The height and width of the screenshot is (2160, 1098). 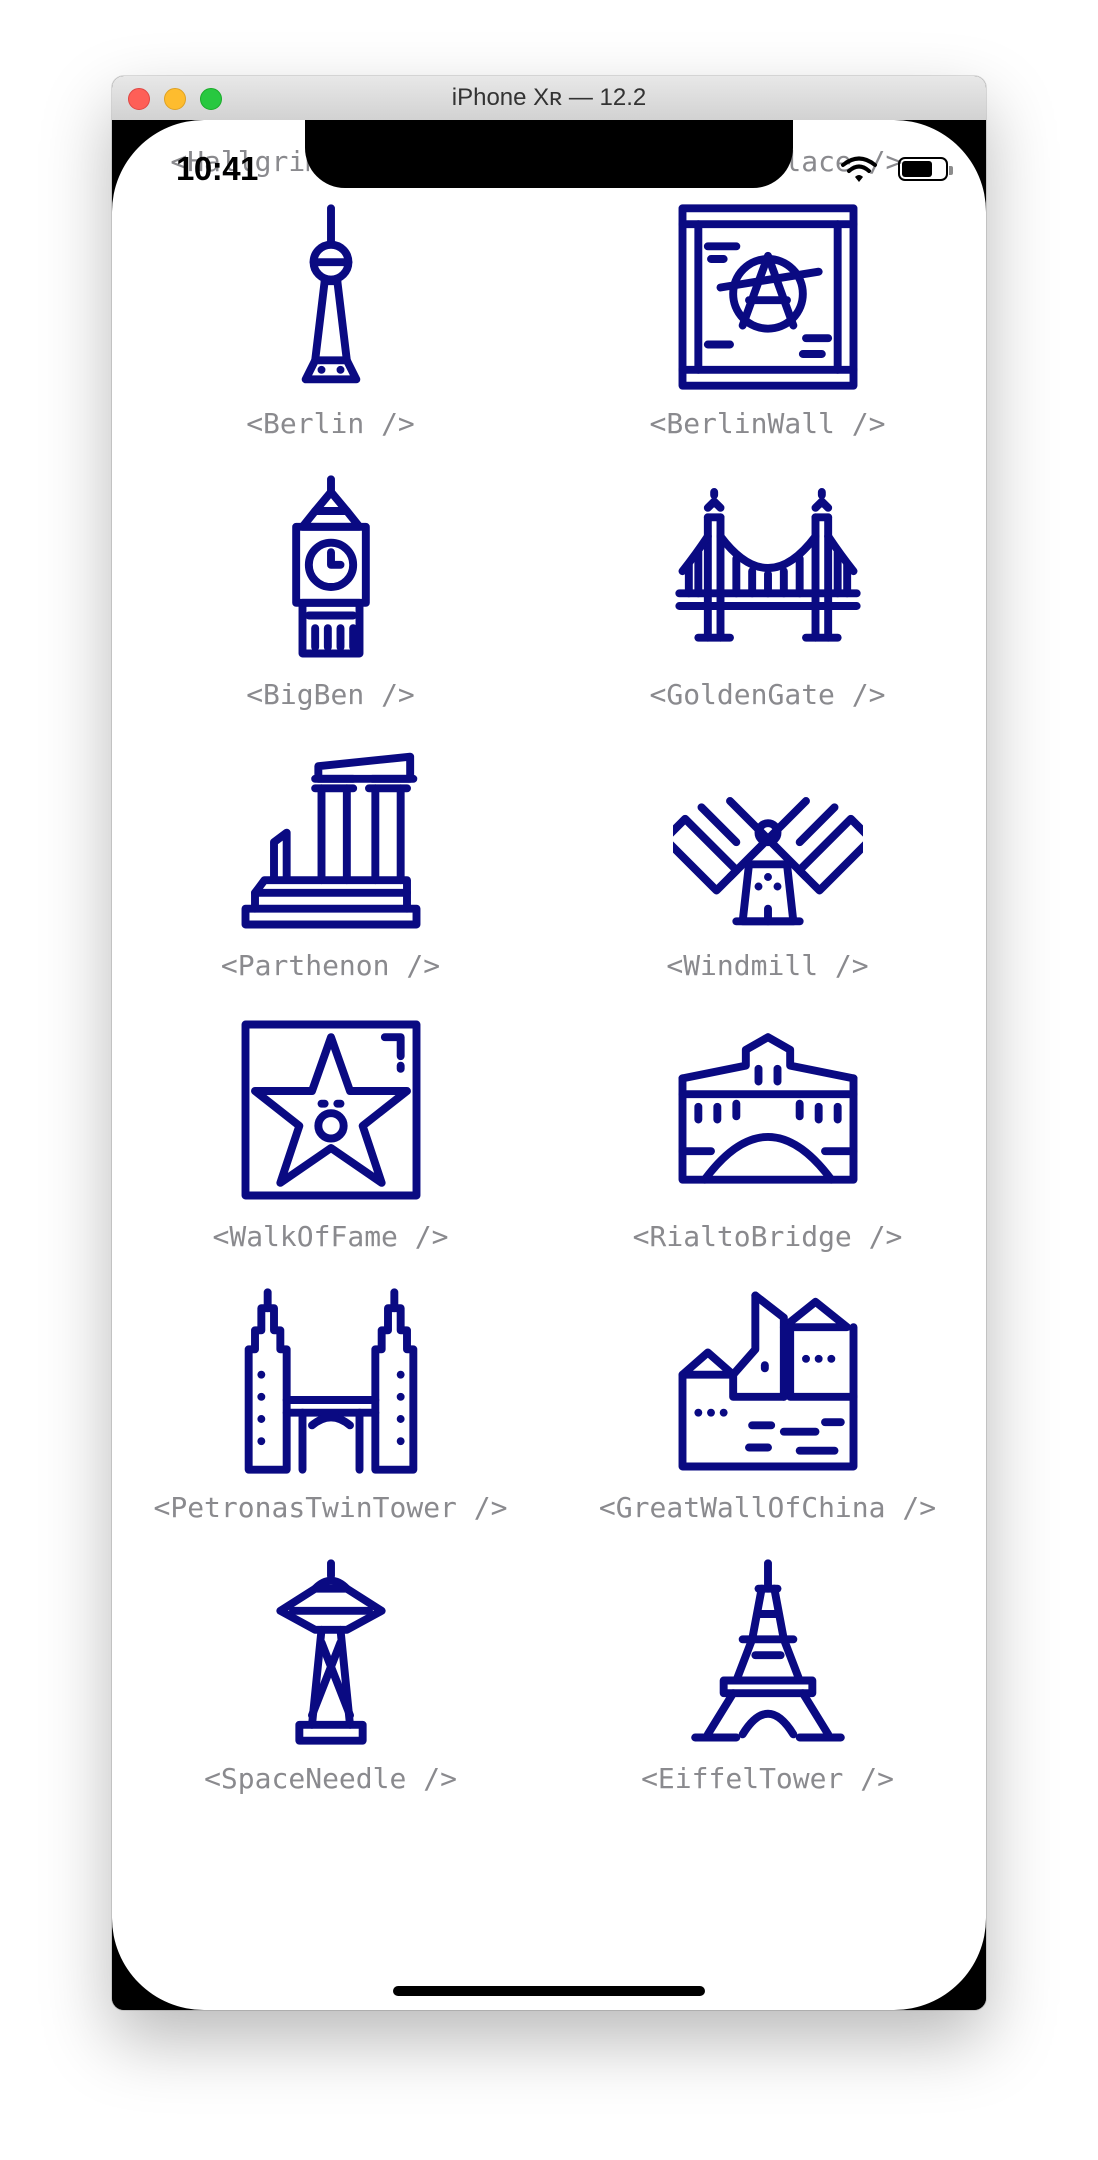 I want to click on landmark-label: <PetronasTwinTower />, so click(x=330, y=1507).